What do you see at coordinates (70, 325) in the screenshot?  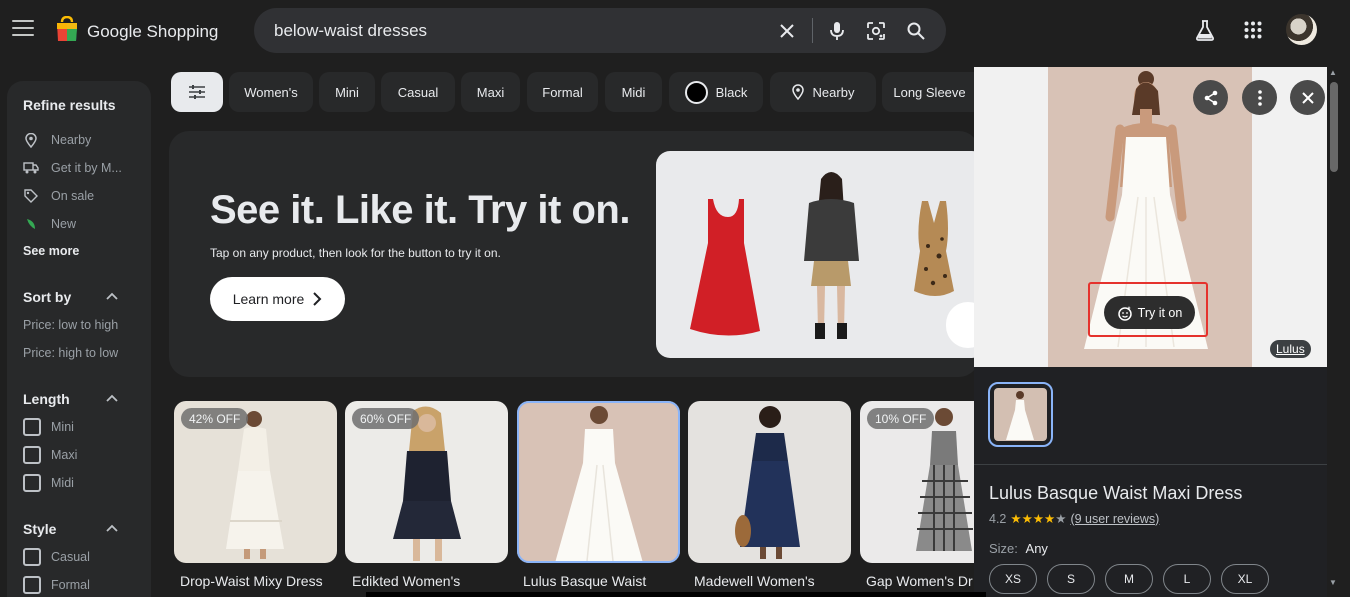 I see `sort-price-low-high: Price: low to high` at bounding box center [70, 325].